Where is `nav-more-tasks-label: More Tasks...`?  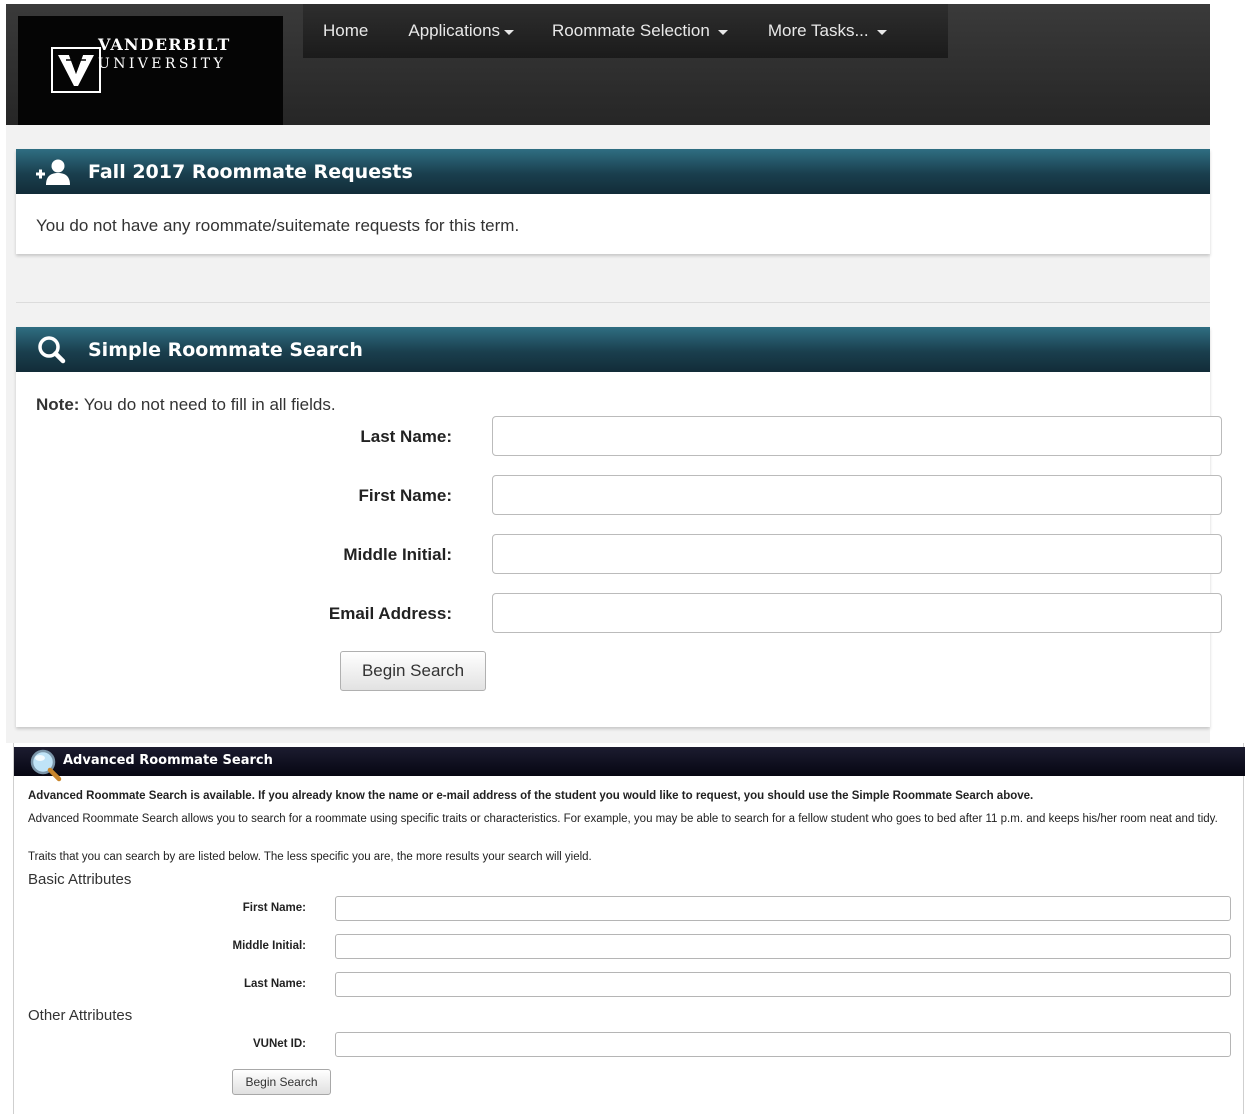
nav-more-tasks-label: More Tasks... is located at coordinates (818, 30).